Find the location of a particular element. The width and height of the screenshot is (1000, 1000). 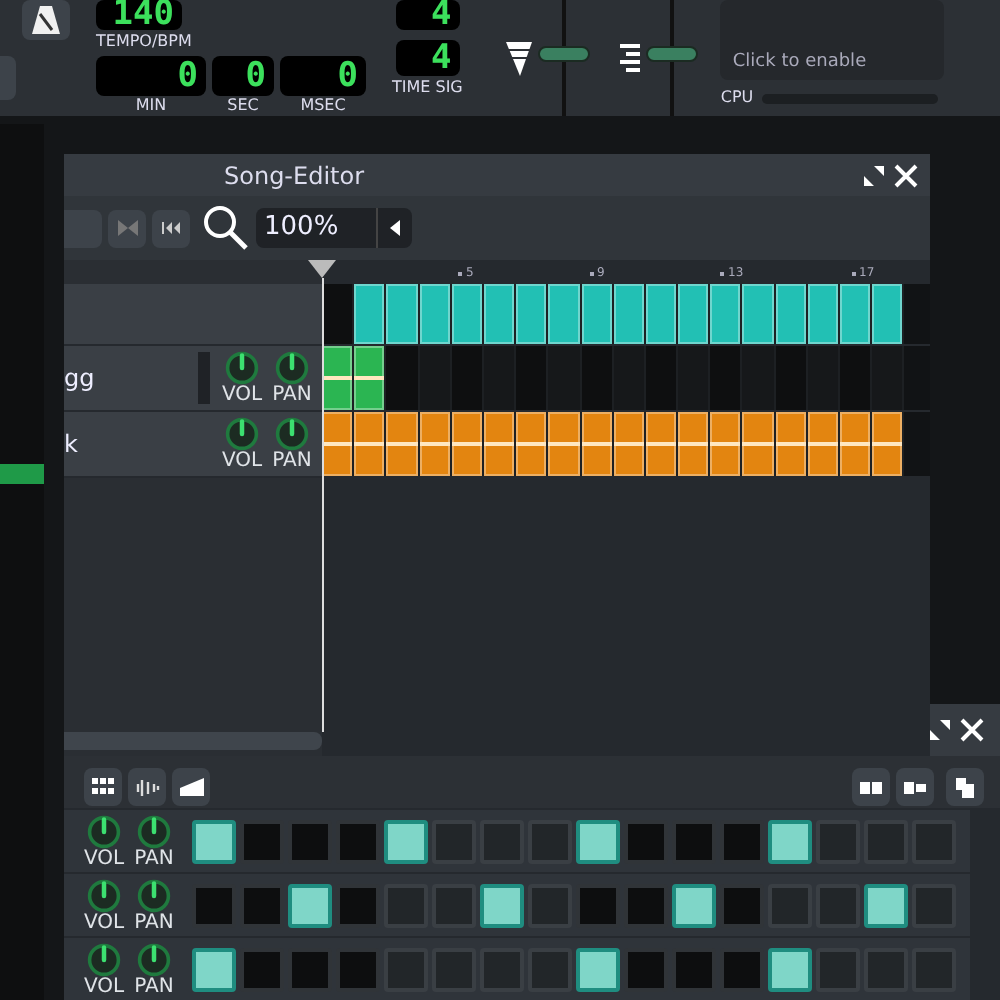

tempo-label: TEMPO/BPM is located at coordinates (144, 41).